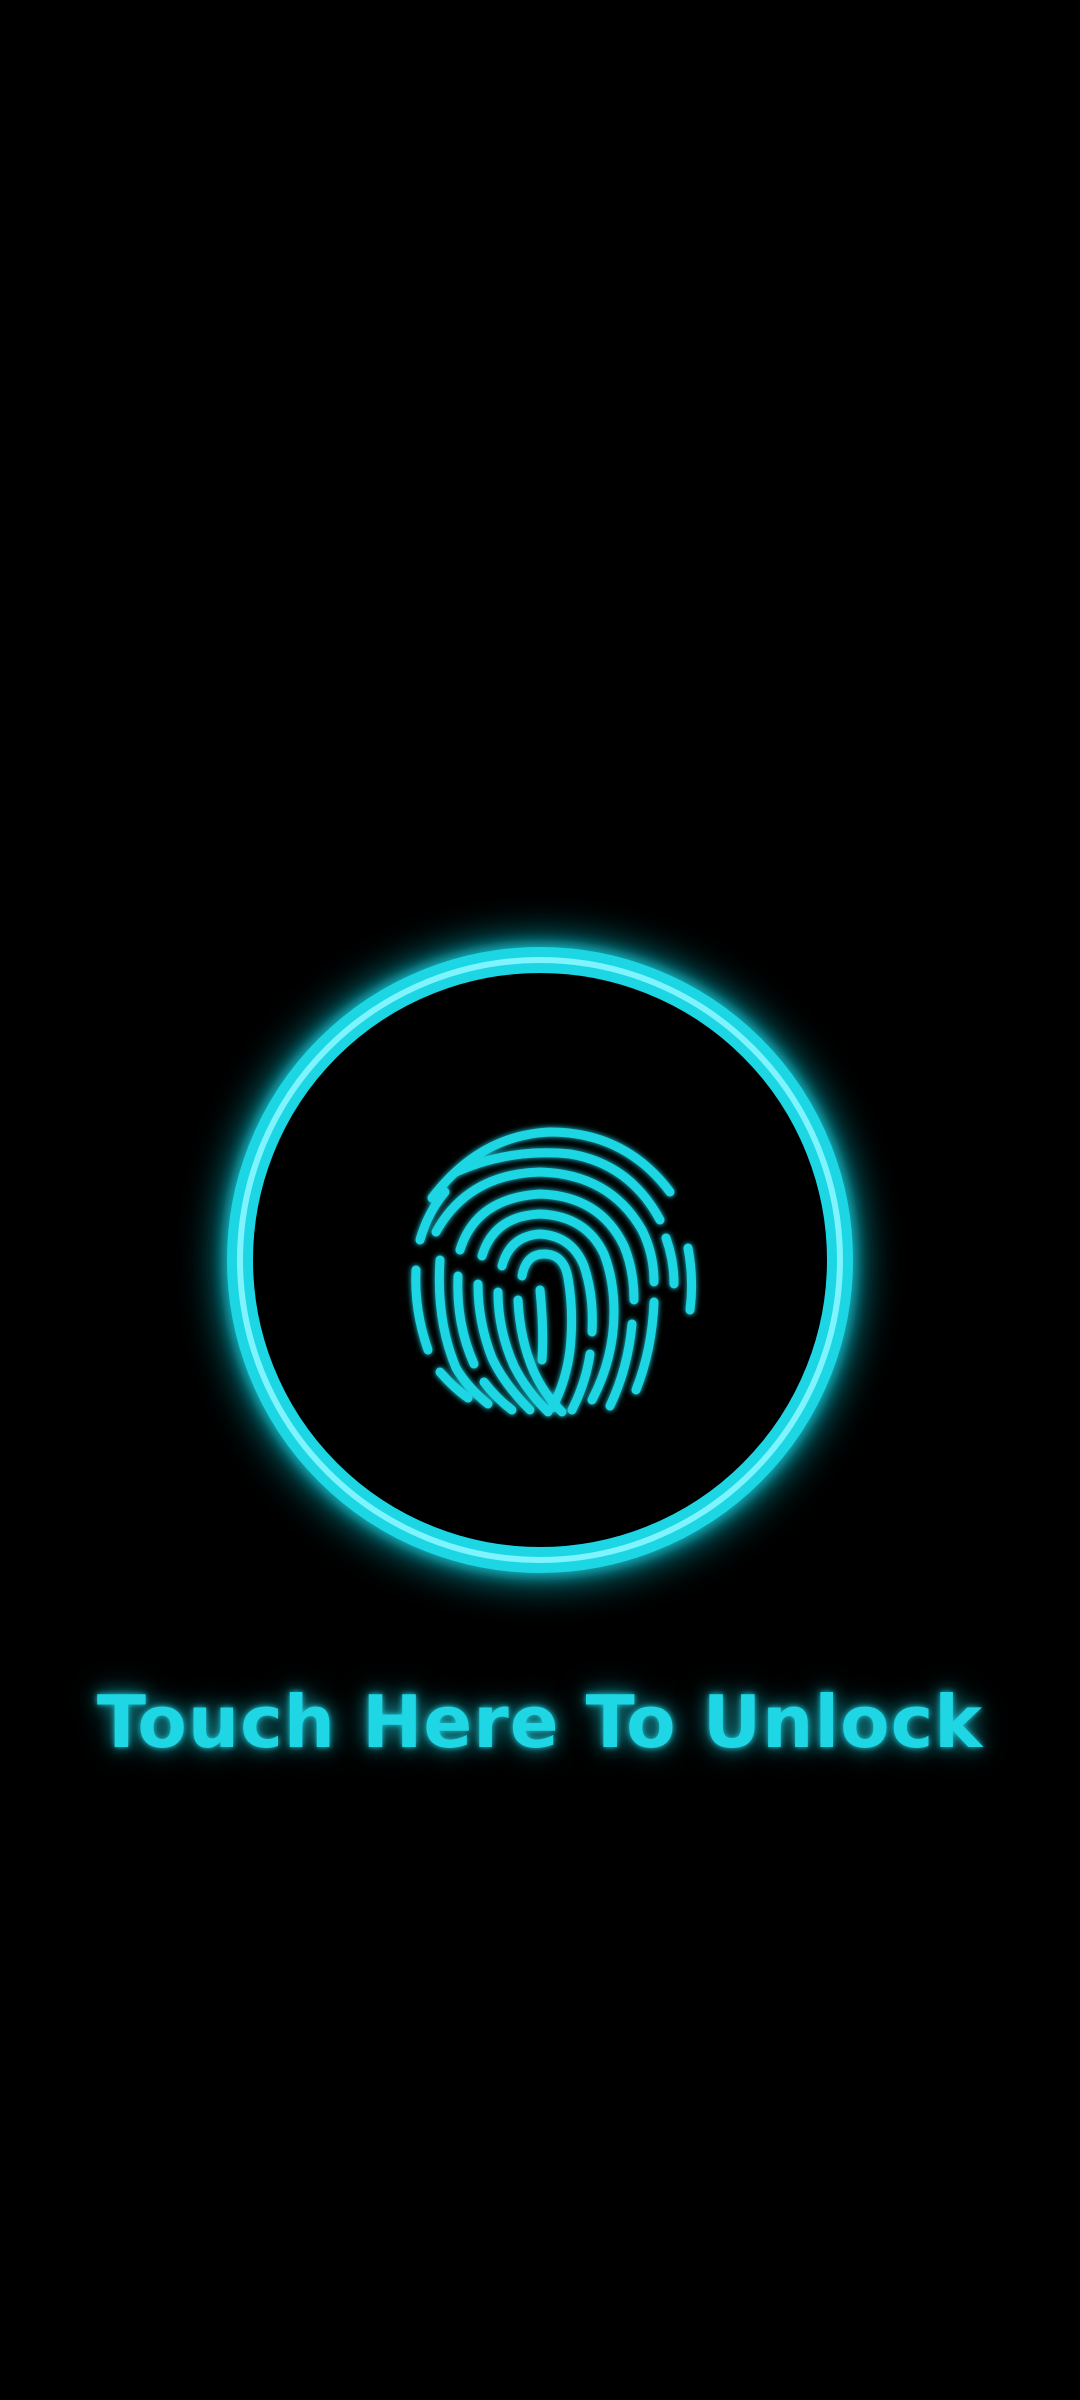  I want to click on unlock-prompt-label: Touch Here To Unlock, so click(540, 1722).